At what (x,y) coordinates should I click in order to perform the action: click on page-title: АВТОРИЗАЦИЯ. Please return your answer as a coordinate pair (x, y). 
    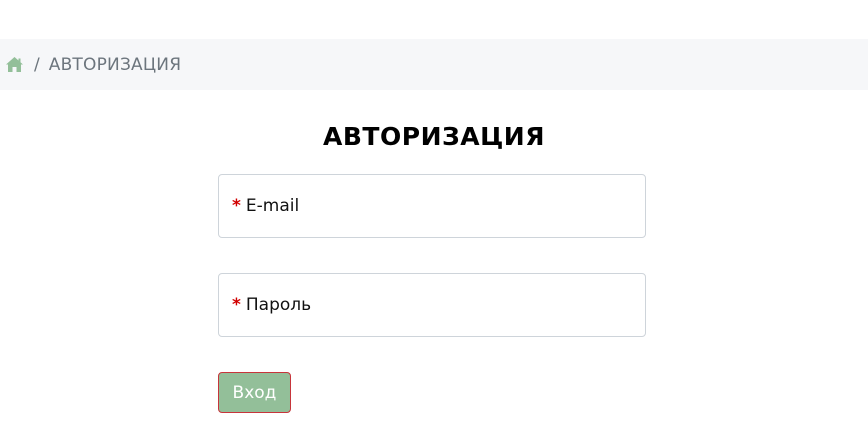
    Looking at the image, I should click on (434, 136).